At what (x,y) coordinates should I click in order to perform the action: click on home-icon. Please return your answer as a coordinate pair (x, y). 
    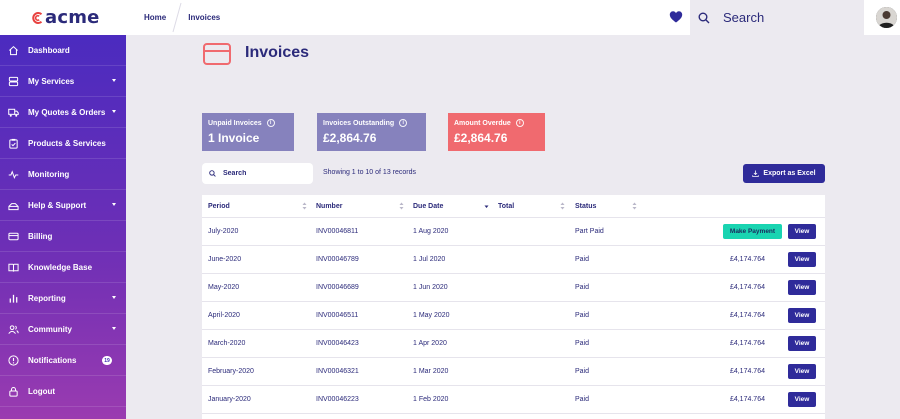
    Looking at the image, I should click on (13, 50).